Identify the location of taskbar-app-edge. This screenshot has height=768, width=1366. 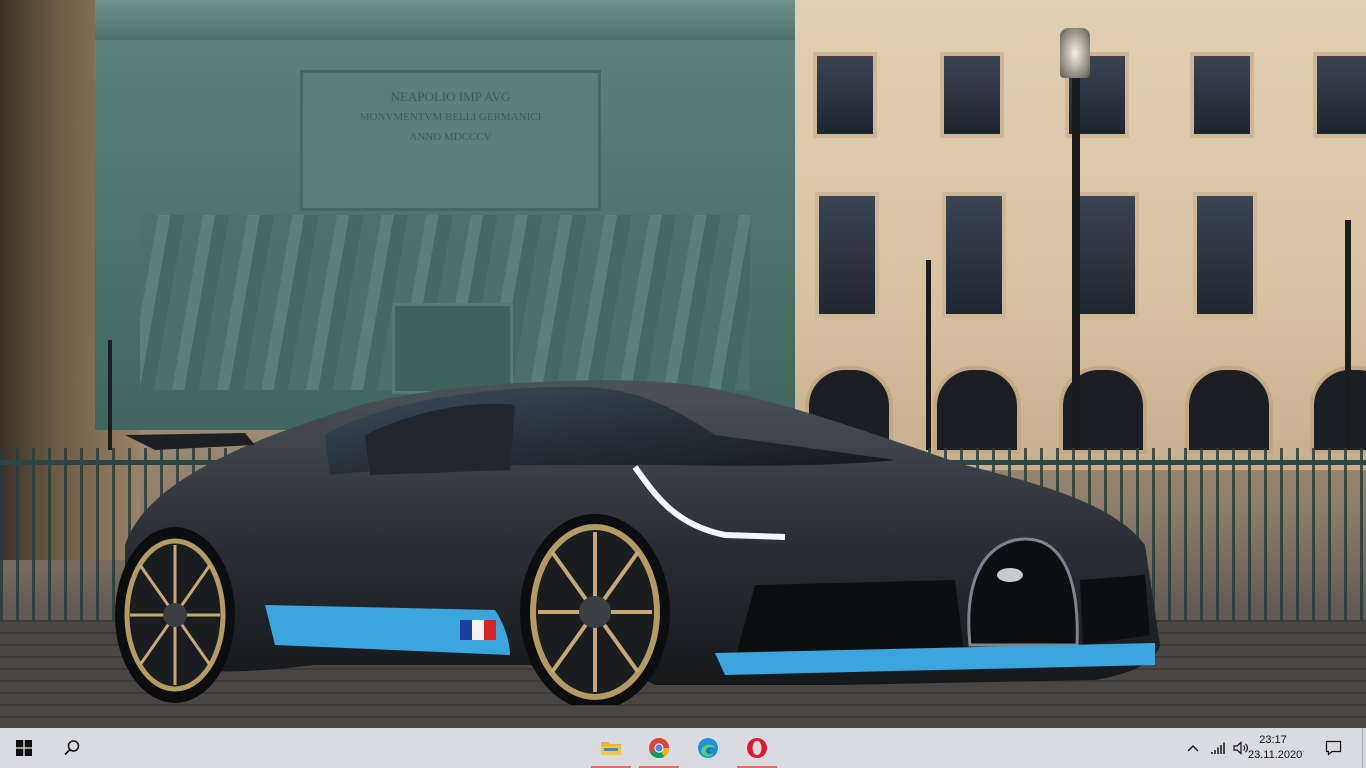
(708, 748).